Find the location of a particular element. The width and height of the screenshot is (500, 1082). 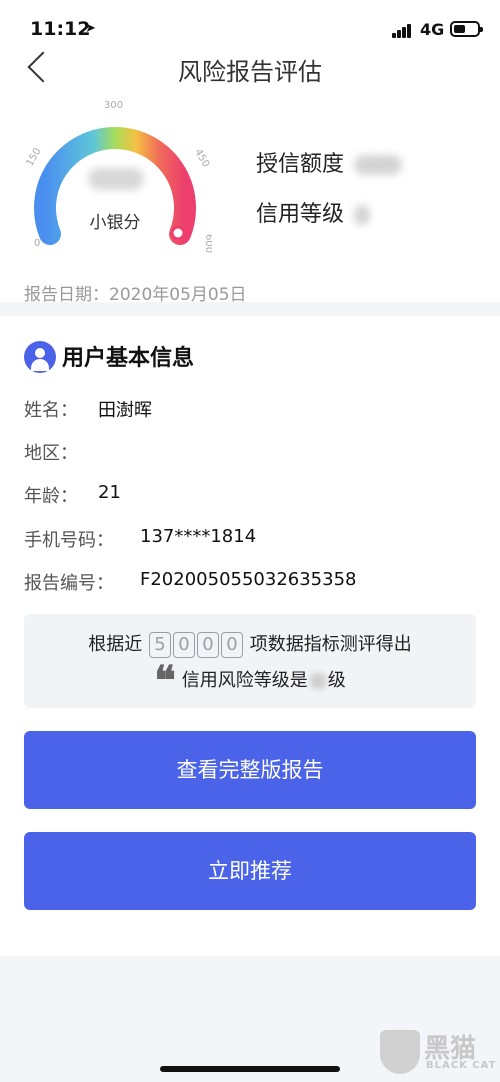

status-bar: 11:12 ➤ 4G is located at coordinates (250, 24).